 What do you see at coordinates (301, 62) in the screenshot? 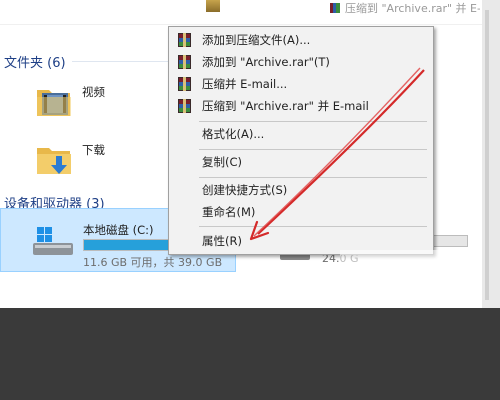
I see `menu-item-add-to-archive-rar: 添加到 "Archive.rar"(T)` at bounding box center [301, 62].